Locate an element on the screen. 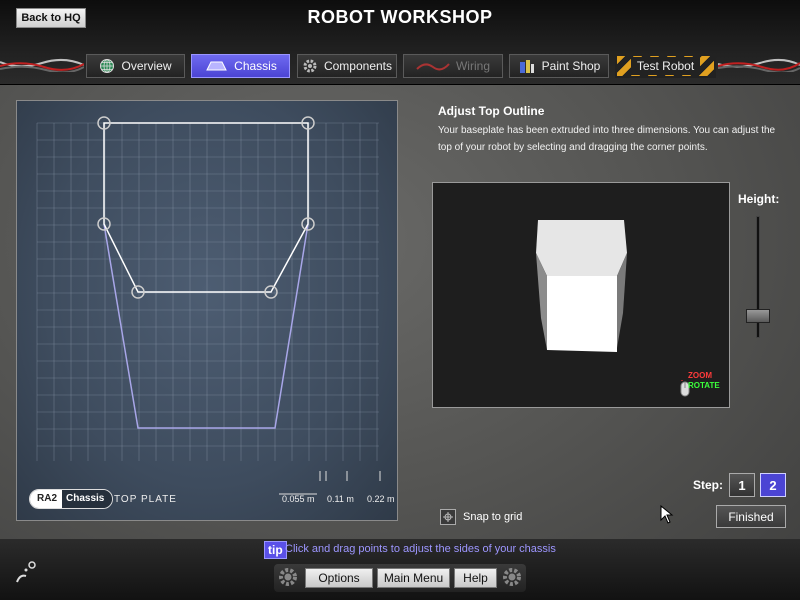 This screenshot has width=800, height=600. zoom-hint: ZOOM is located at coordinates (700, 375).